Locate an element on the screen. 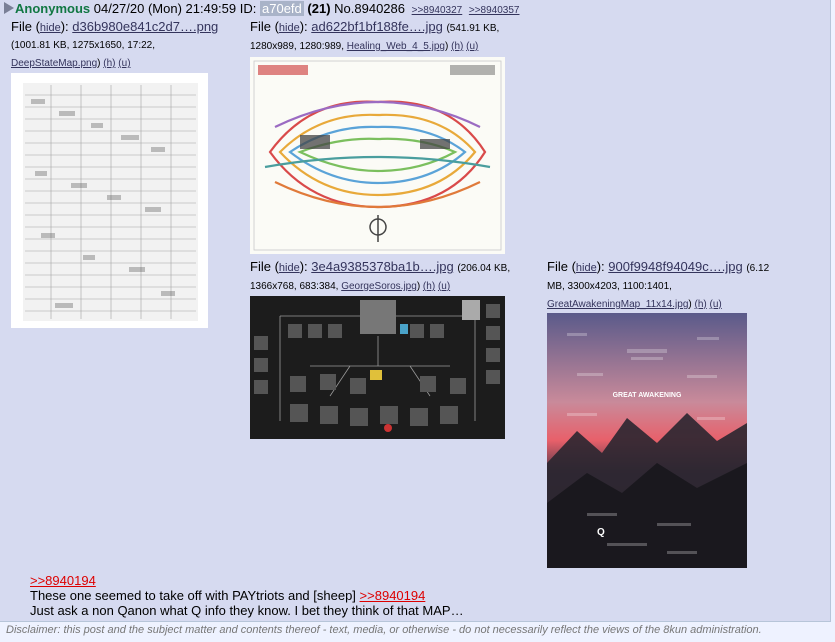  file-1-u-link: (u) is located at coordinates (124, 63).